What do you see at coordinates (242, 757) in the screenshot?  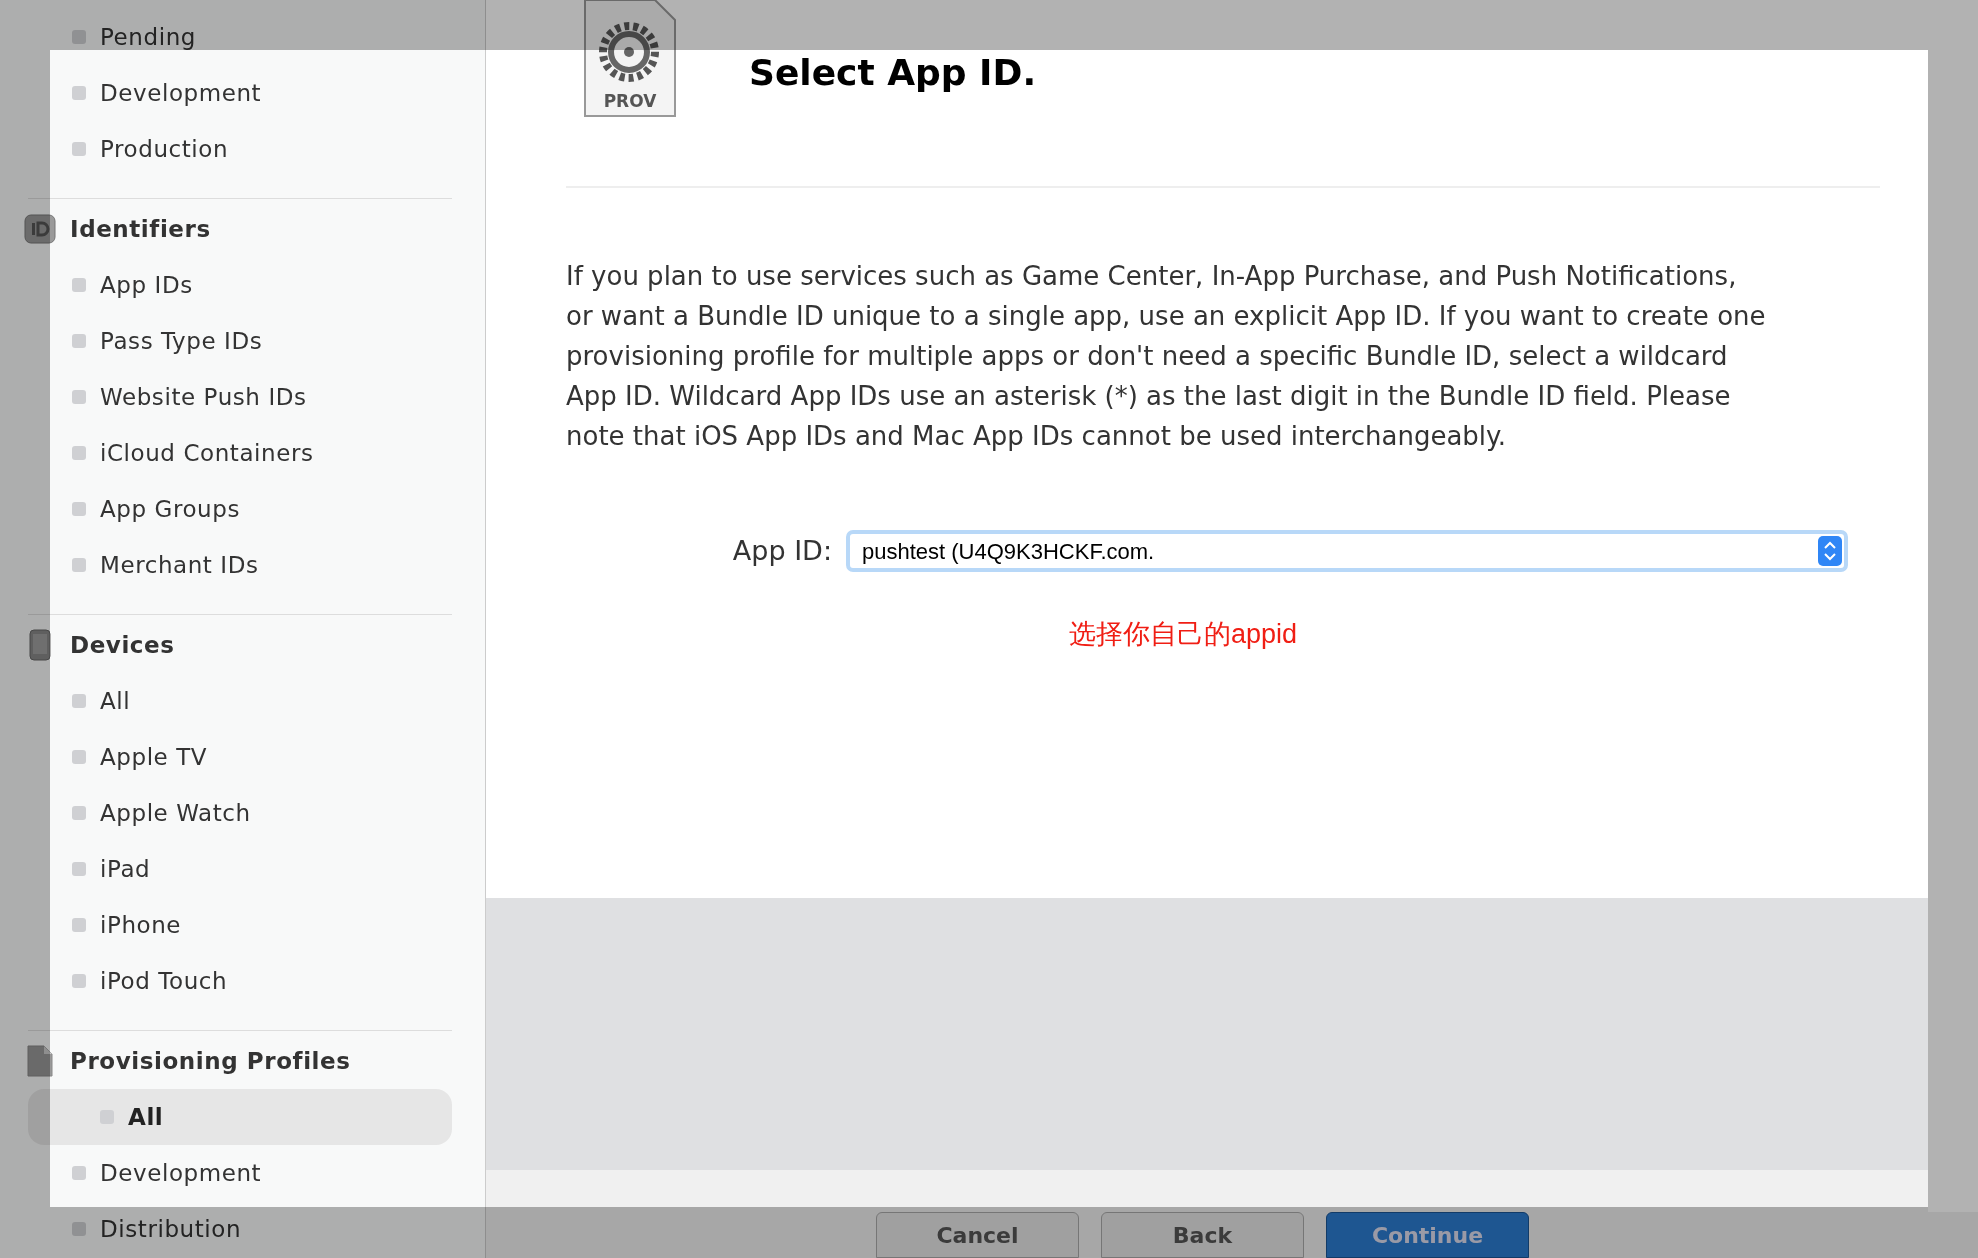 I see `sidebar-item: Apple TV` at bounding box center [242, 757].